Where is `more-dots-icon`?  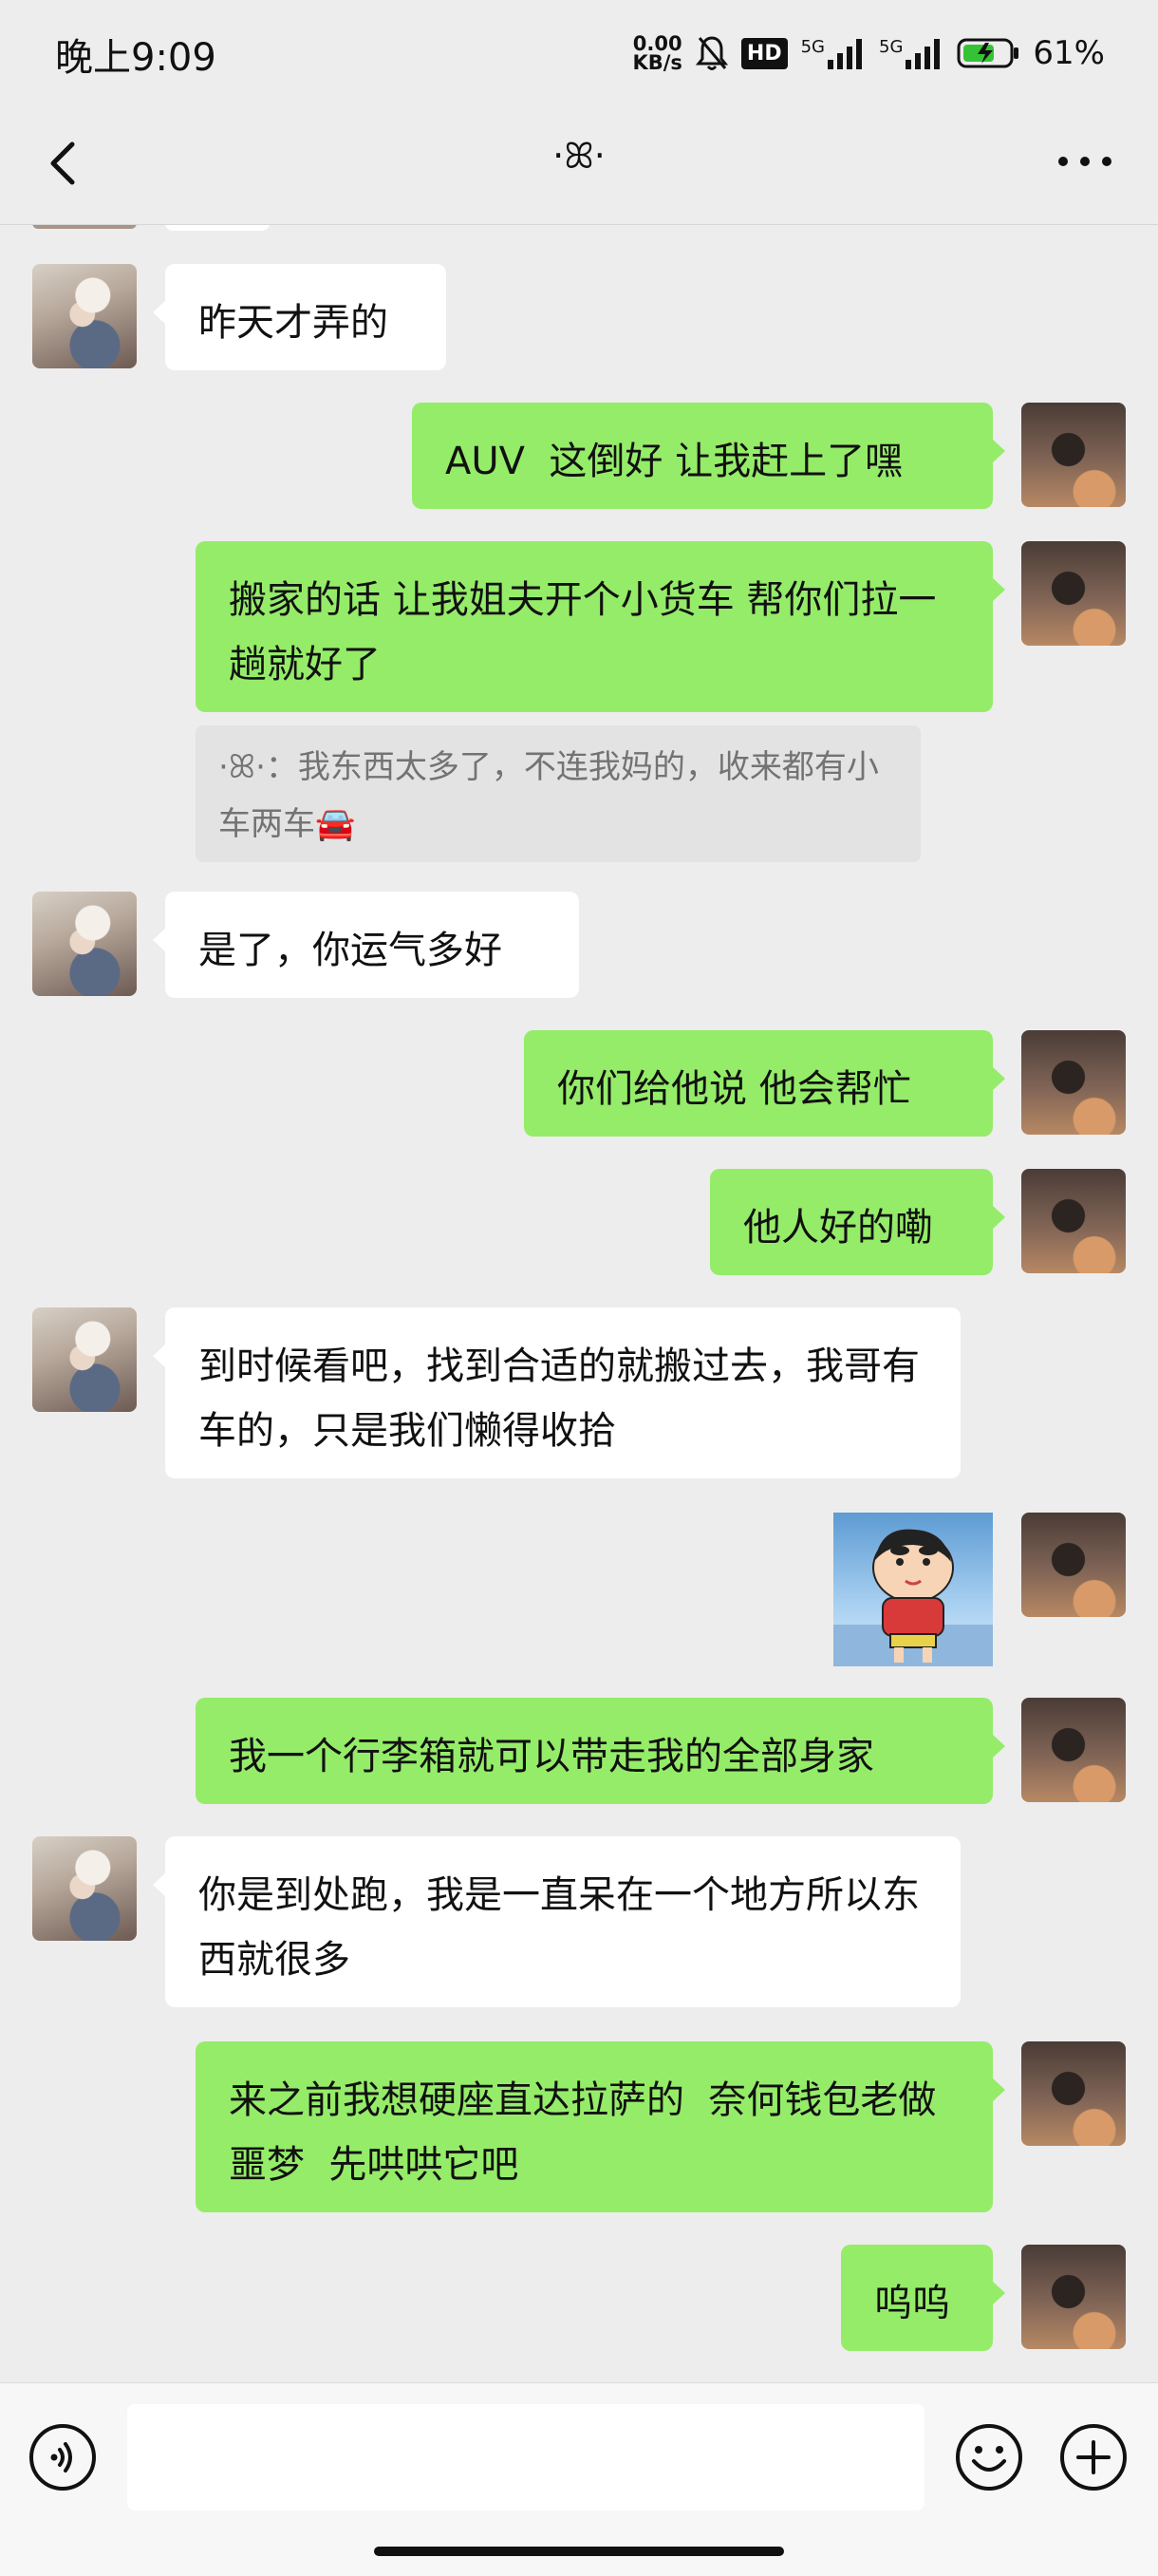 more-dots-icon is located at coordinates (1084, 161).